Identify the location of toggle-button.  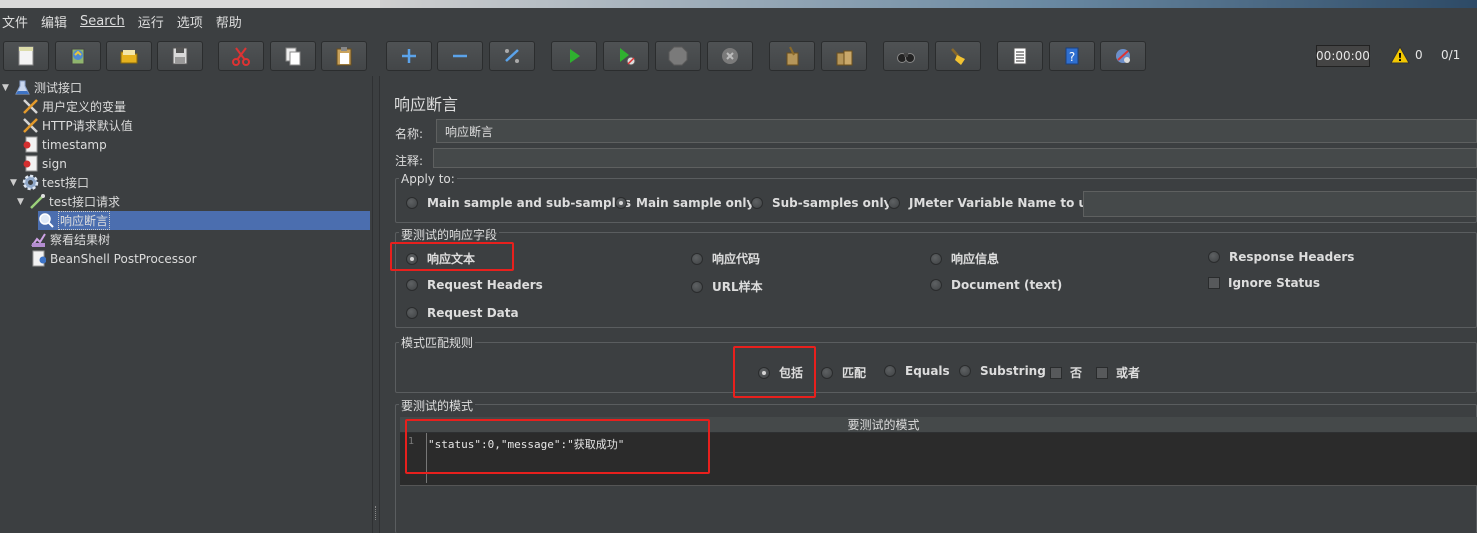
(512, 56).